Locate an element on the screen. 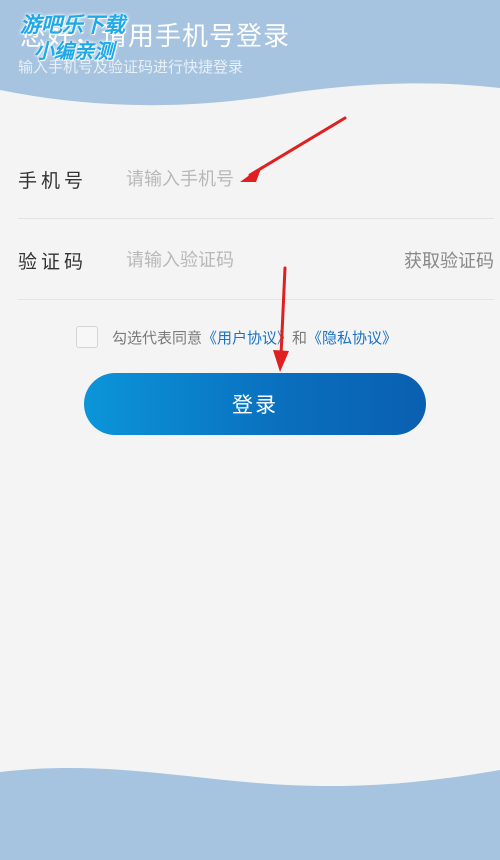  agreement-and: 和 is located at coordinates (300, 337).